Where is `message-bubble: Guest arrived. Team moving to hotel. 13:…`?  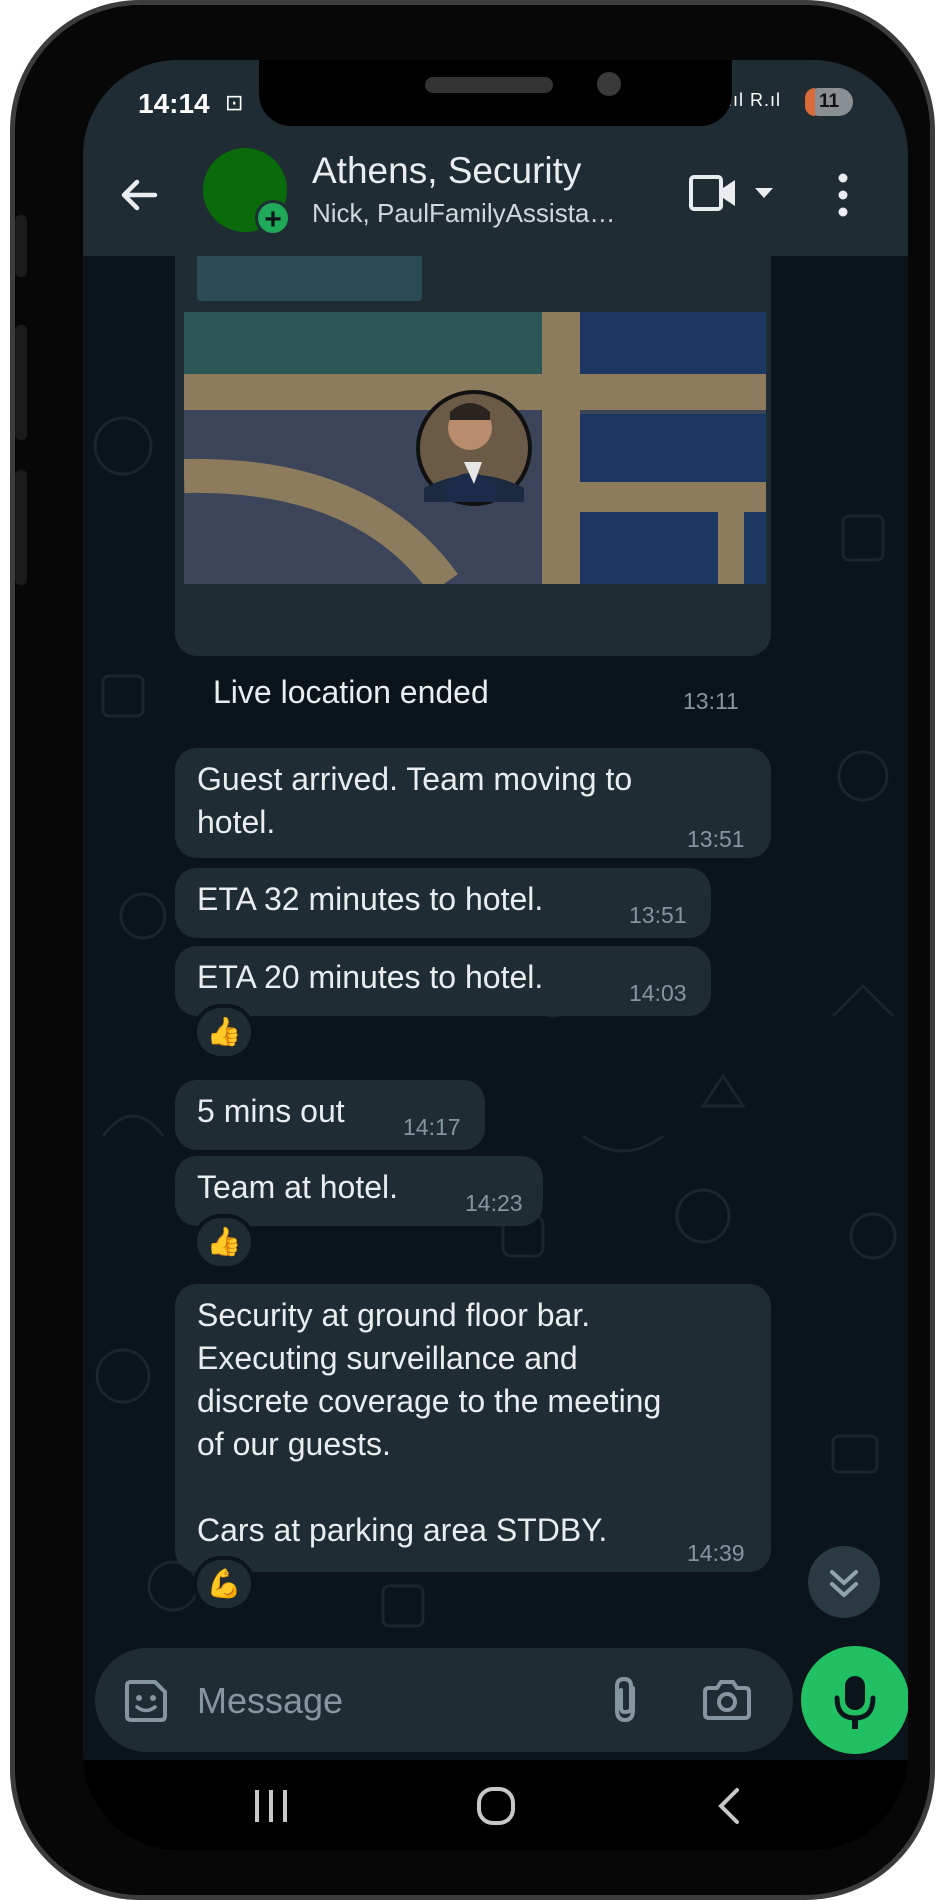 message-bubble: Guest arrived. Team moving to hotel. 13:… is located at coordinates (473, 803).